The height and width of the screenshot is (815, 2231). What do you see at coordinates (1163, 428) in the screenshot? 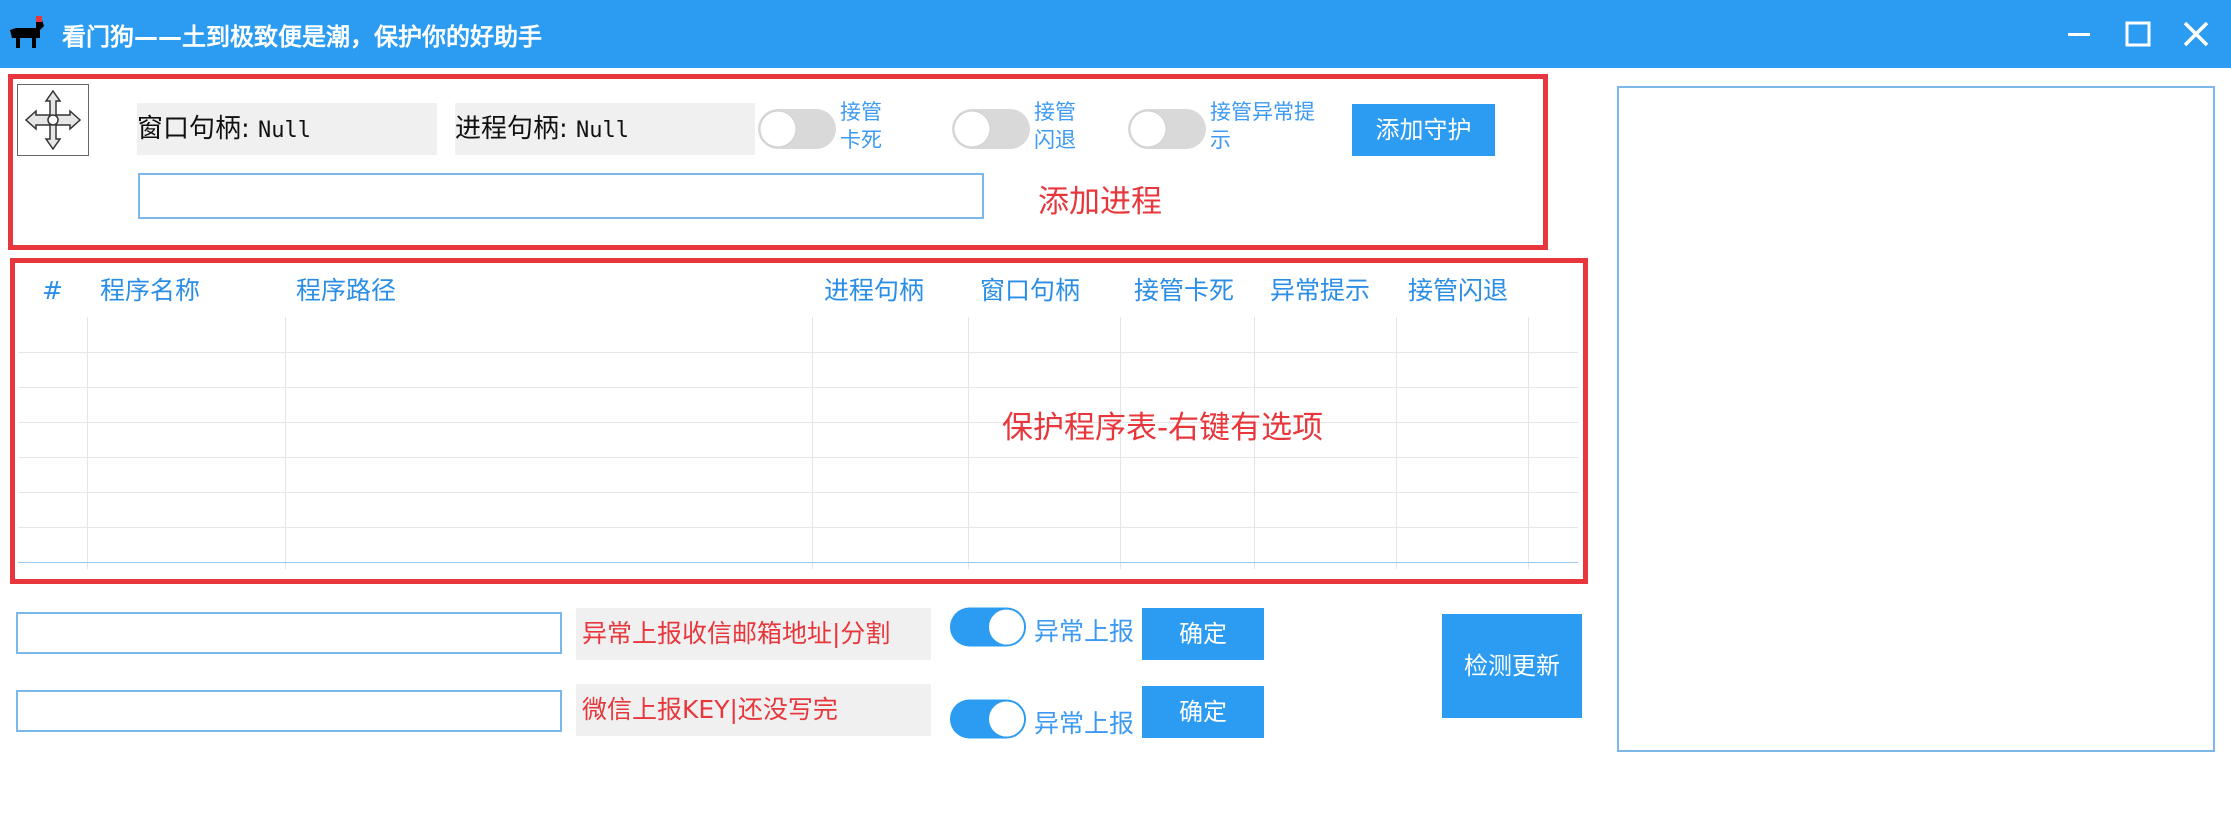
I see `protected-table-note: 保护程序表-右键有选项` at bounding box center [1163, 428].